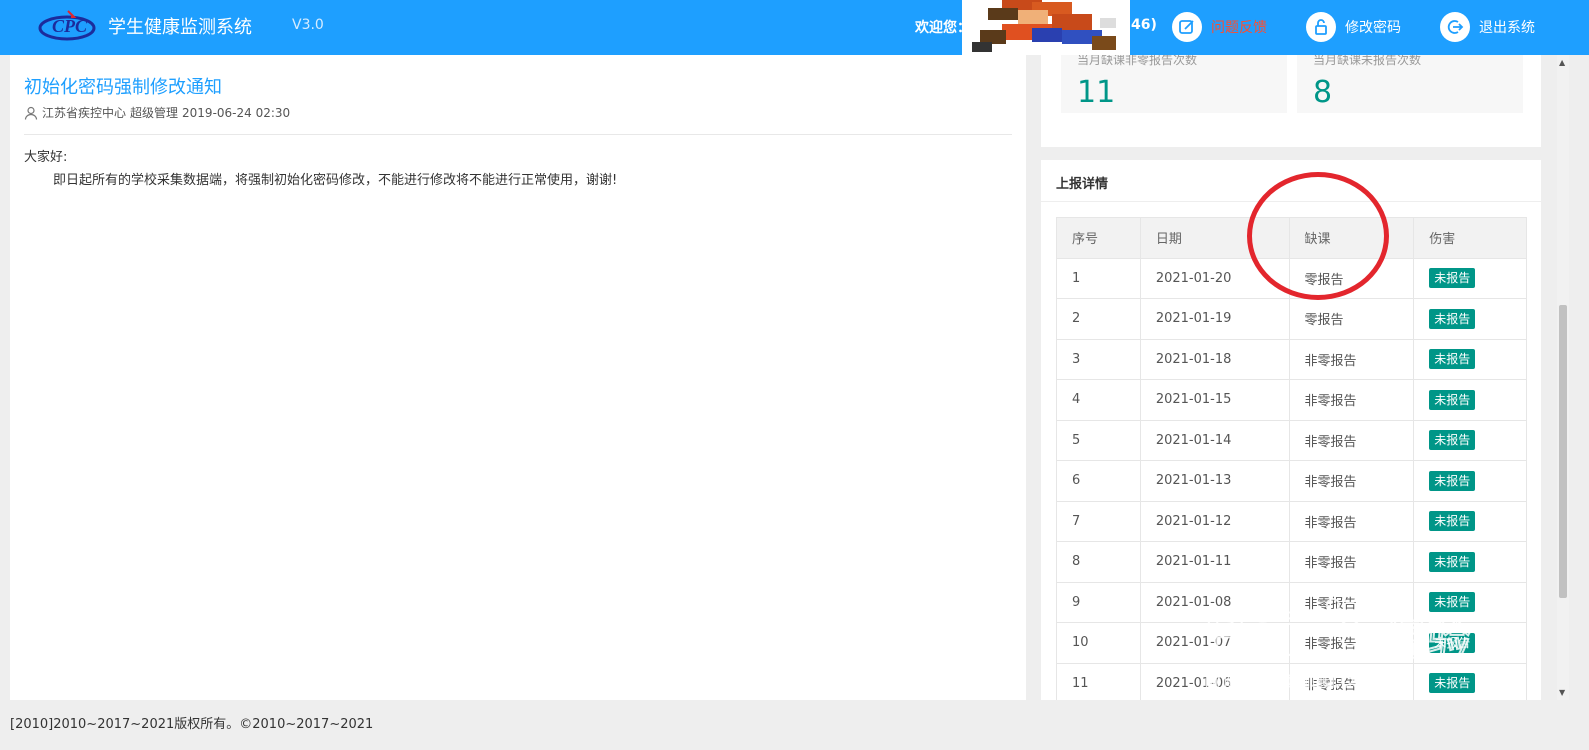 This screenshot has width=1589, height=750. Describe the element at coordinates (1098, 521) in the screenshot. I see `cell-no: 7` at that location.